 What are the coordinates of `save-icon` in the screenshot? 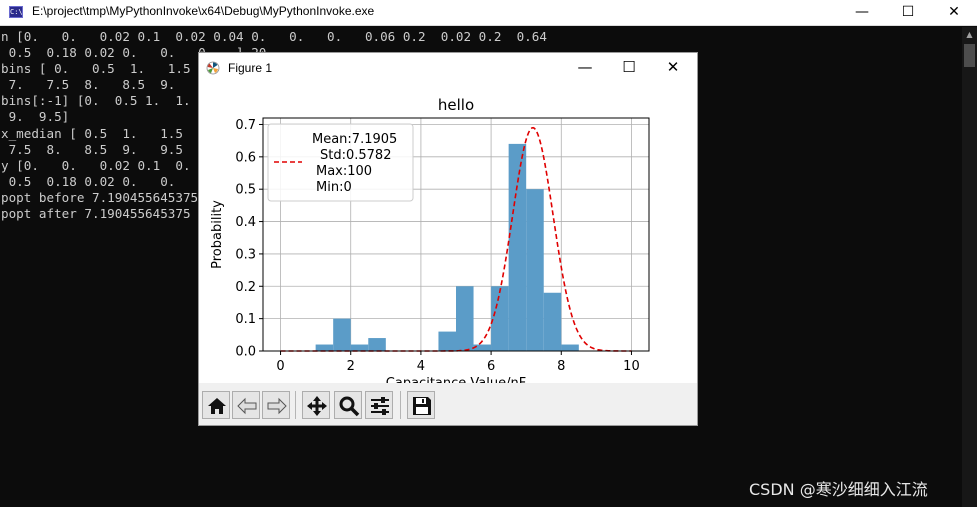 It's located at (422, 406).